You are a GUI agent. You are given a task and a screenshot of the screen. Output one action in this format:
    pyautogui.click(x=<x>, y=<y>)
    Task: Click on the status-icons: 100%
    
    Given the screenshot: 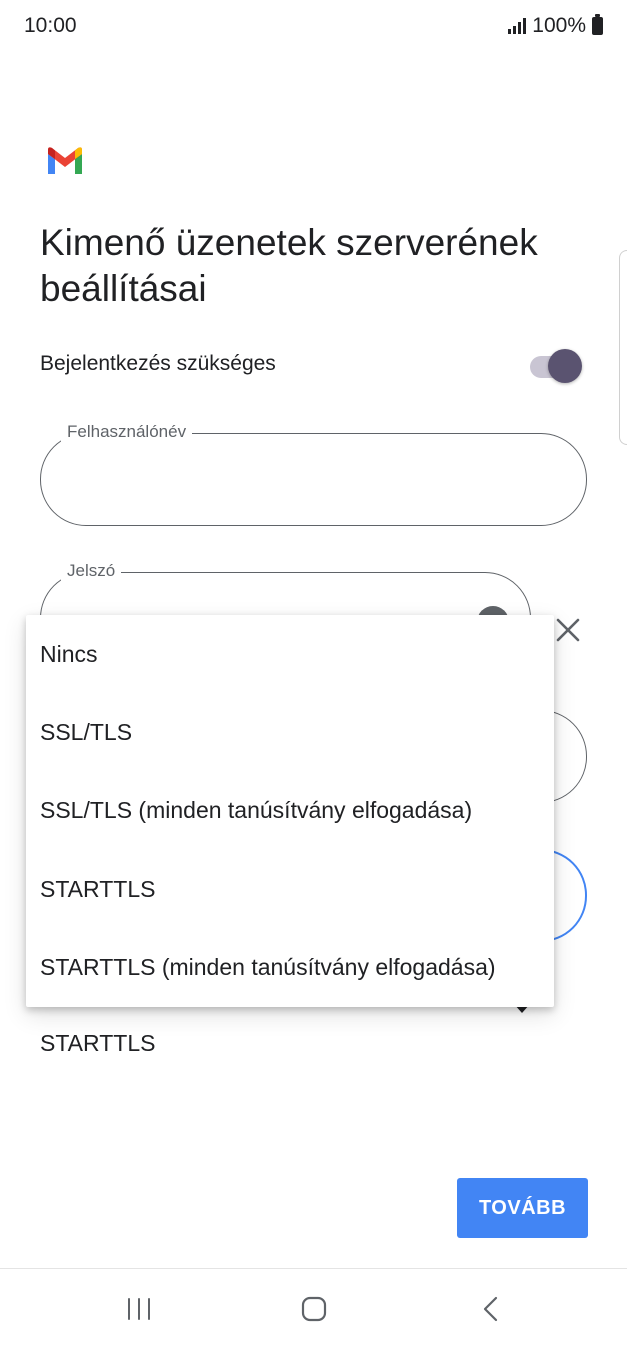 What is the action you would take?
    pyautogui.click(x=555, y=26)
    